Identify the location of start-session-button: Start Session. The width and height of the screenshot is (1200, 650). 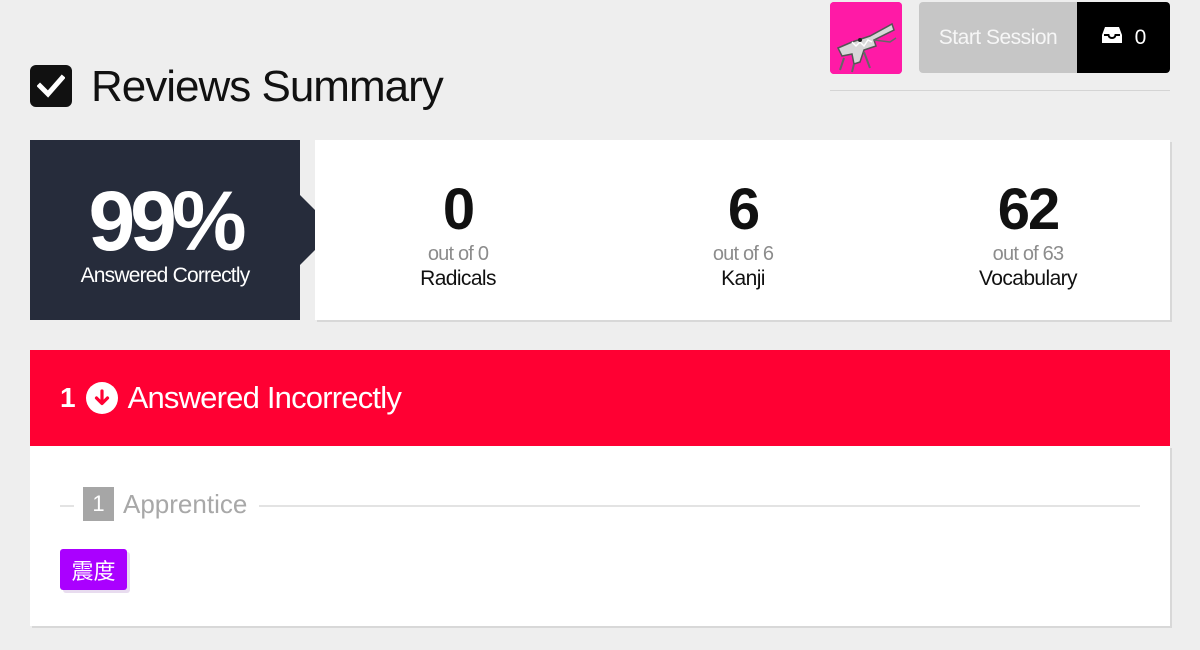
(998, 37).